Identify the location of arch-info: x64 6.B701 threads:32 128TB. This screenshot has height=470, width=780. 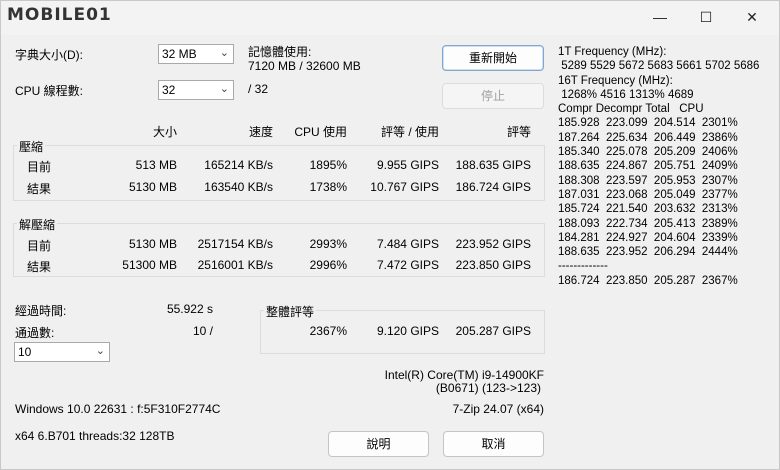
(95, 436).